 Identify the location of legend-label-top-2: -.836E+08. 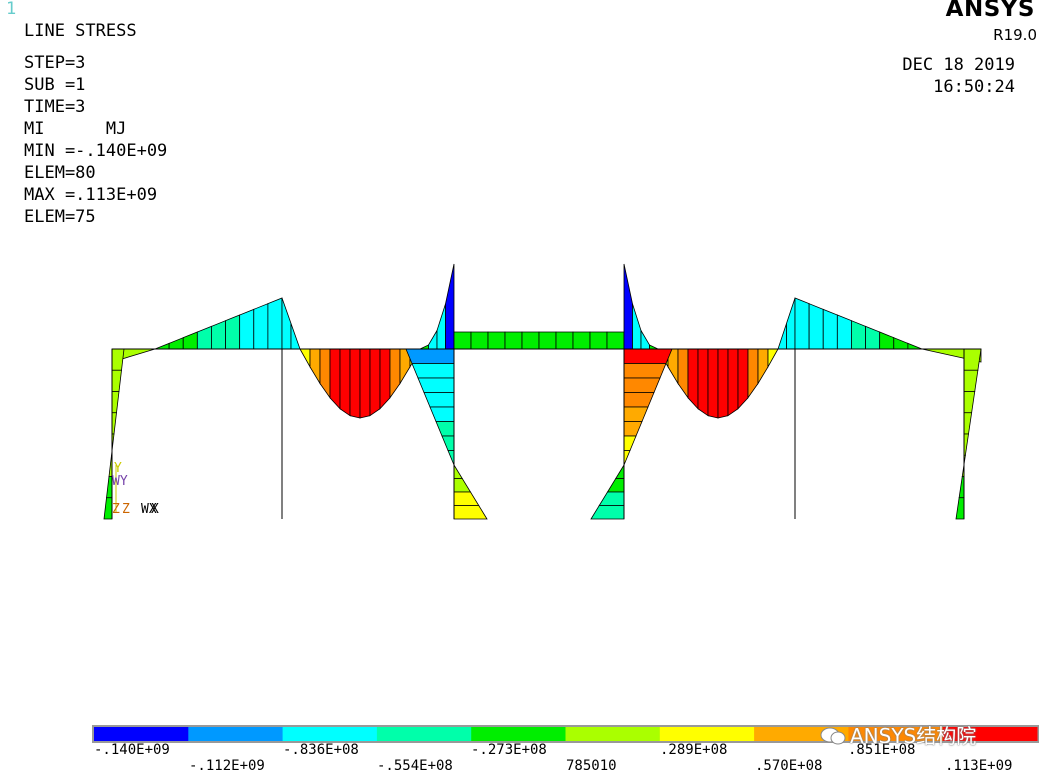
(321, 750).